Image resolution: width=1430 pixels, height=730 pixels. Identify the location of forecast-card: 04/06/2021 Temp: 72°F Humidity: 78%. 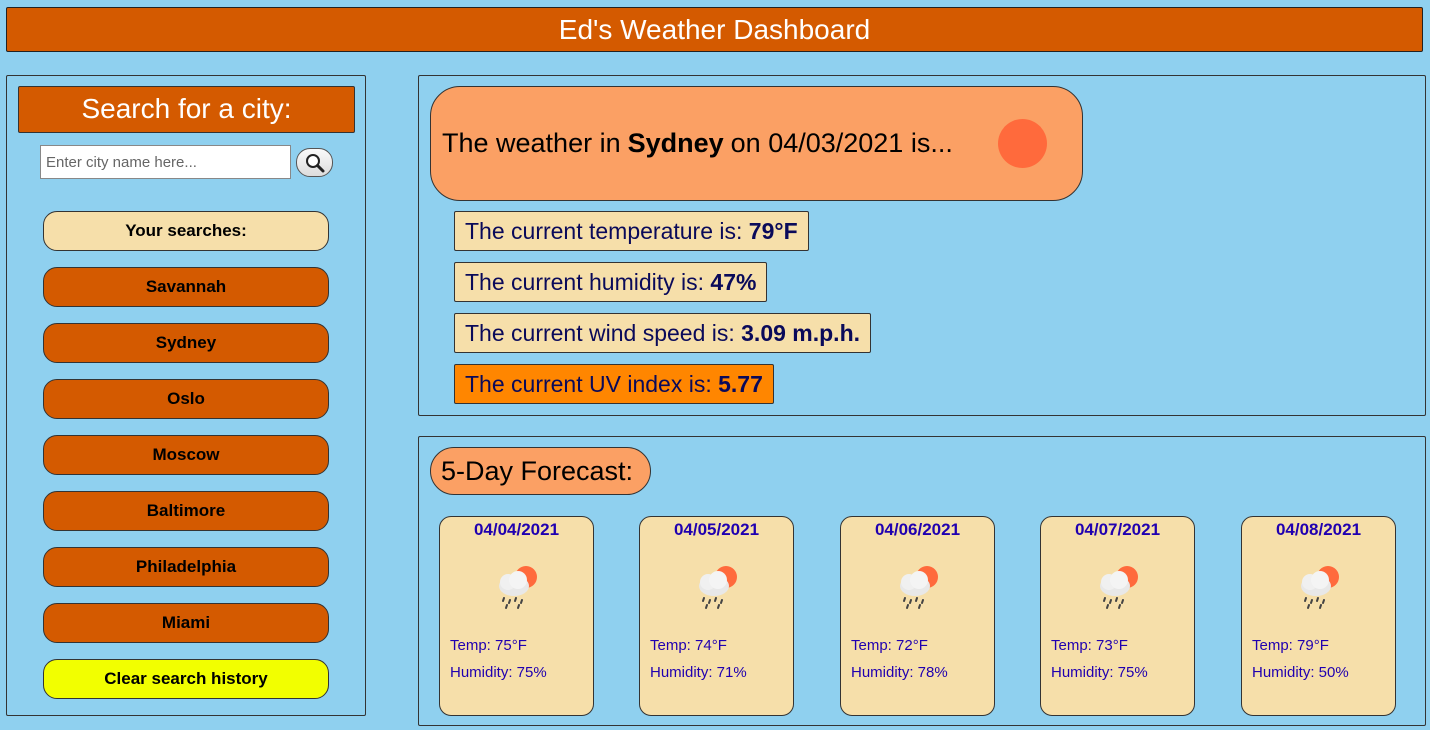
(917, 616).